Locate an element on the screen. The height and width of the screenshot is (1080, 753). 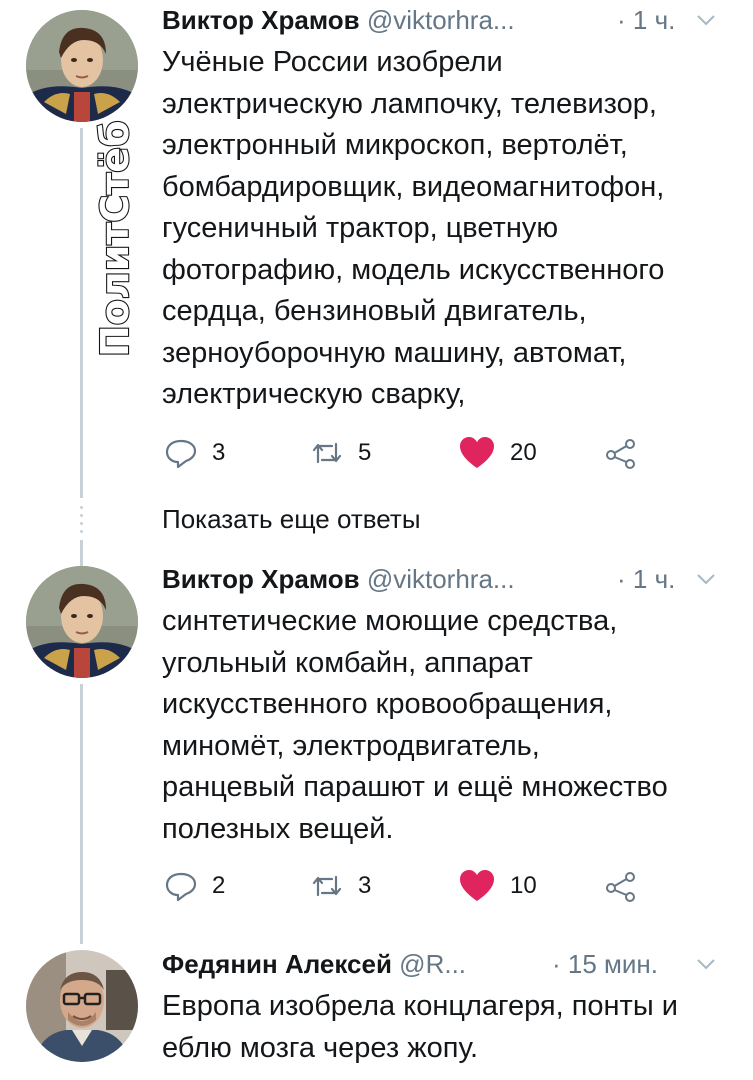
tweet-line: электронный микроскоп, вертолёт, is located at coordinates (395, 145).